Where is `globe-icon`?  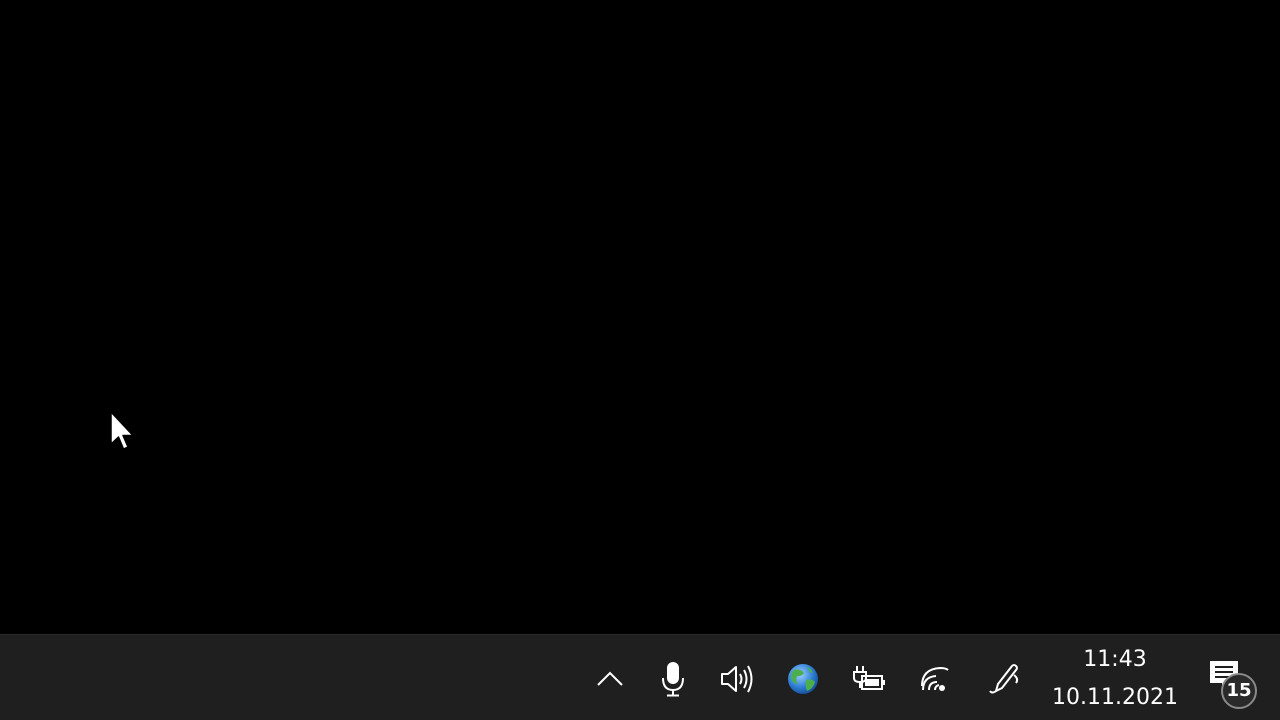
globe-icon is located at coordinates (803, 679).